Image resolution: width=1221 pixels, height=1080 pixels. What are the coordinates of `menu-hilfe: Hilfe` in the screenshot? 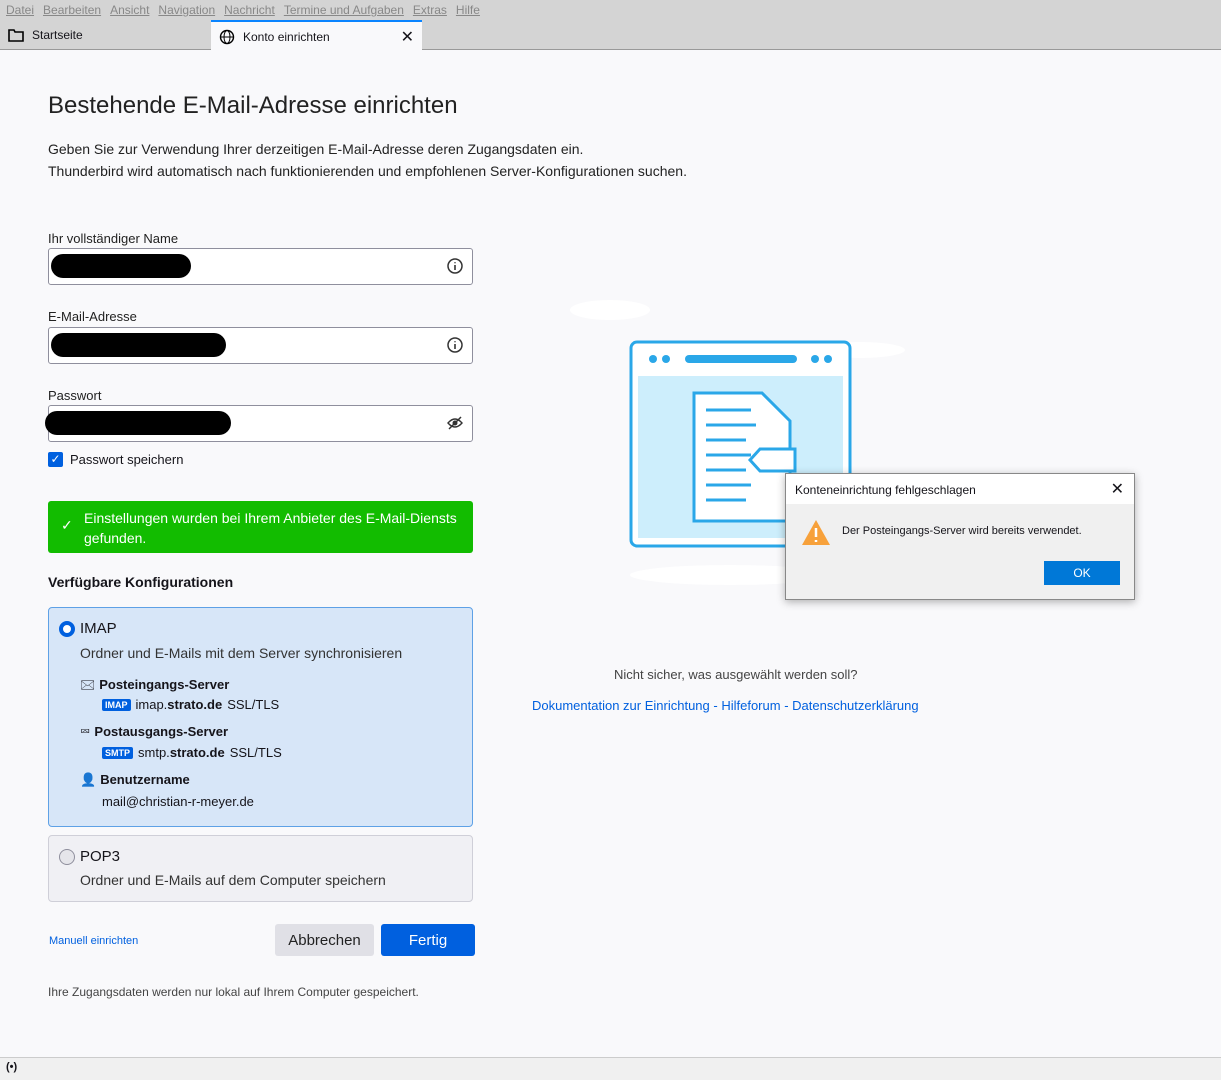 It's located at (468, 10).